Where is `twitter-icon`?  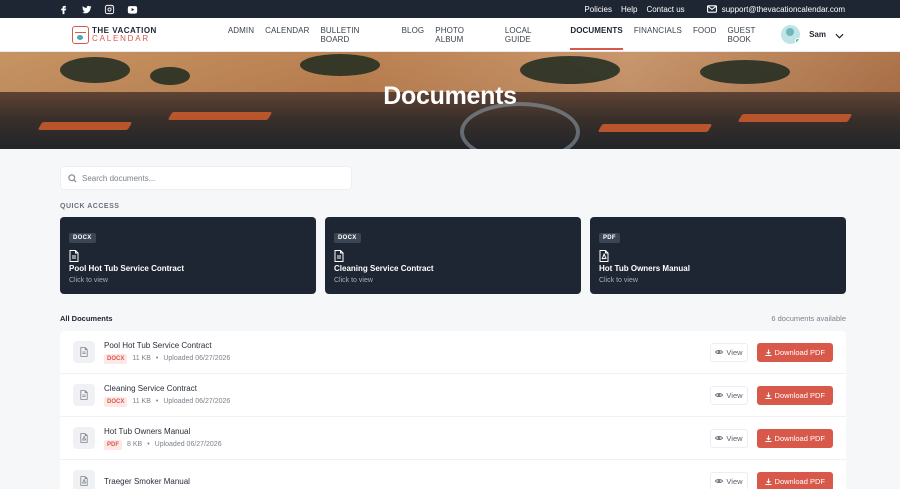
twitter-icon is located at coordinates (86, 9).